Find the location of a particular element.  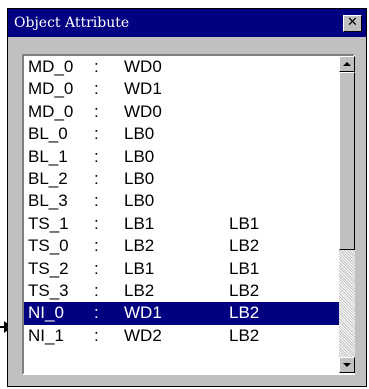

list-item: NI_1: WD2 LB2 is located at coordinates (181, 336).